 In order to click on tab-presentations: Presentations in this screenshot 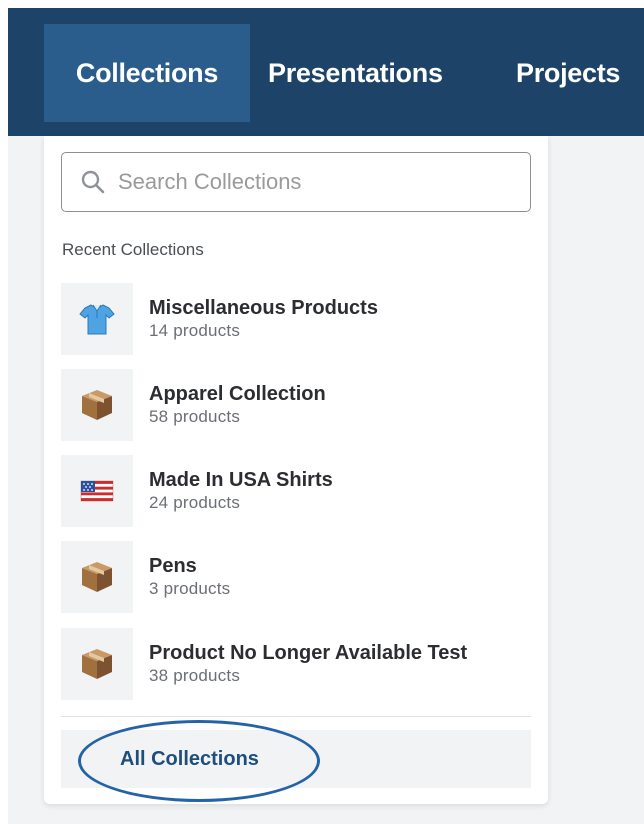, I will do `click(372, 73)`.